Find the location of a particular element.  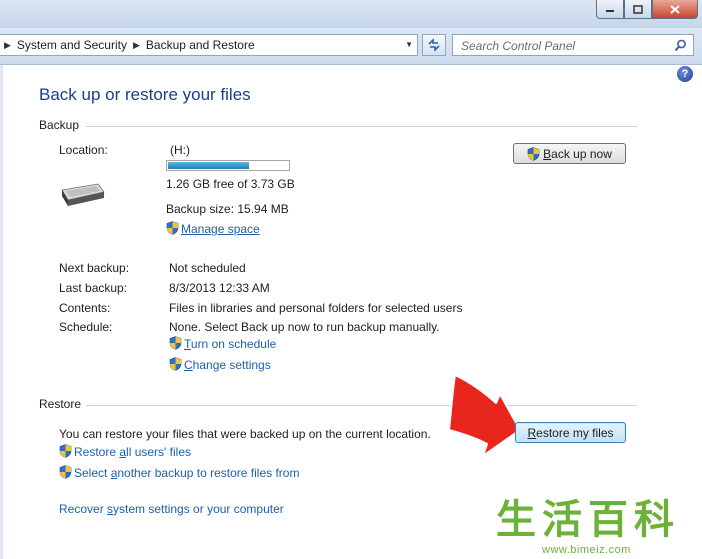

close-icon is located at coordinates (675, 9).